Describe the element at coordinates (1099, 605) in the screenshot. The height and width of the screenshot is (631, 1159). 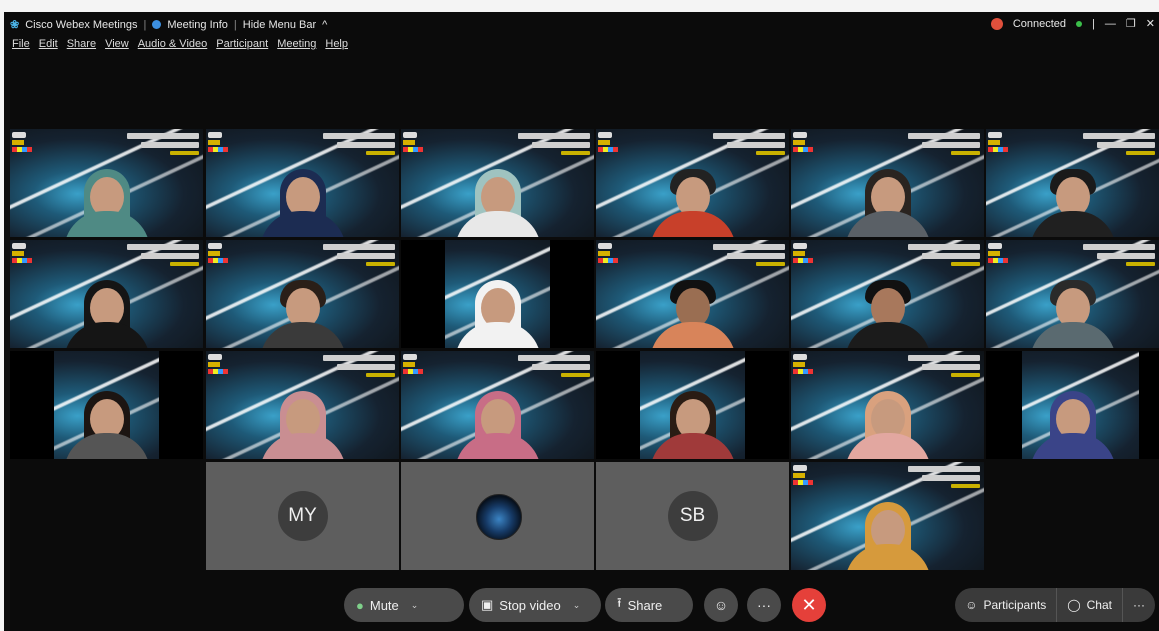
I see `chat-label: Chat` at that location.